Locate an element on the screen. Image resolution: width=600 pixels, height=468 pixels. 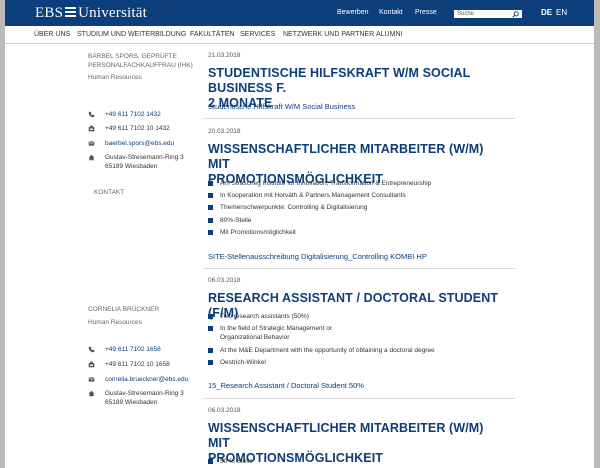
contact-phone: +49 611 7102 1432 is located at coordinates (133, 114).